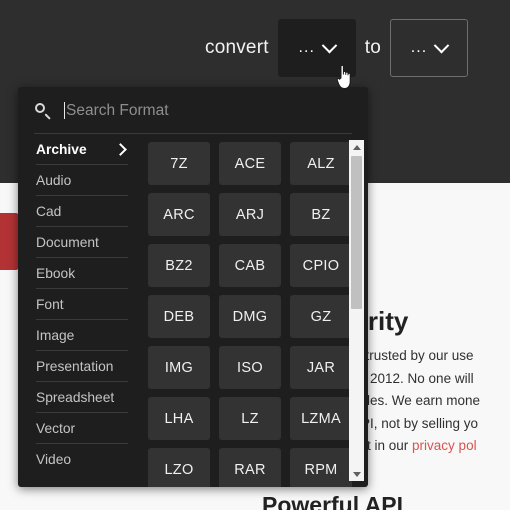 This screenshot has width=510, height=510. What do you see at coordinates (250, 163) in the screenshot?
I see `format-tile: ACE` at bounding box center [250, 163].